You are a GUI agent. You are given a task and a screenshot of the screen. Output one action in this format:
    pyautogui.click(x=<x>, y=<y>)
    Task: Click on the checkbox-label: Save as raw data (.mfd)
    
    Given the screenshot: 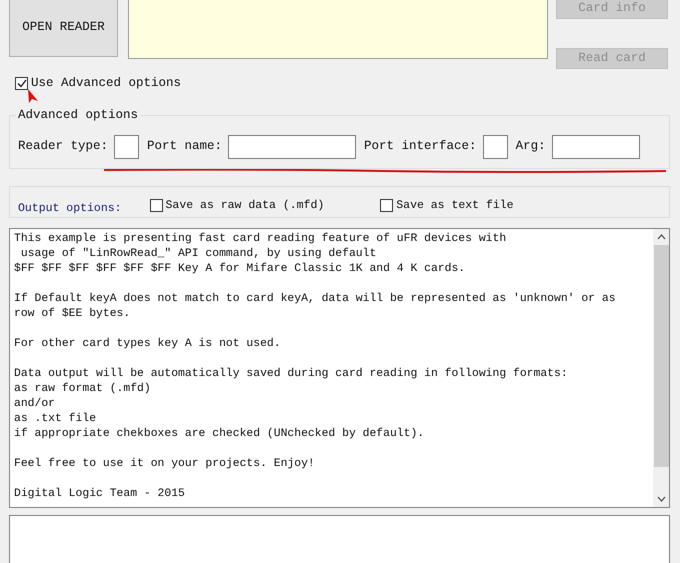 What is the action you would take?
    pyautogui.click(x=245, y=206)
    